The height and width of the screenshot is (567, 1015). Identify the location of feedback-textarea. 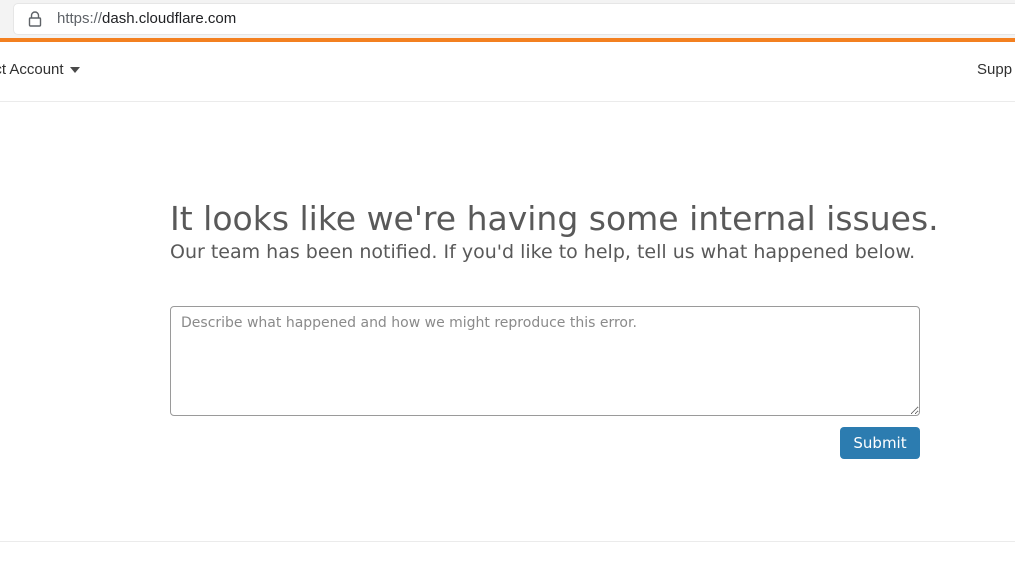
(545, 361).